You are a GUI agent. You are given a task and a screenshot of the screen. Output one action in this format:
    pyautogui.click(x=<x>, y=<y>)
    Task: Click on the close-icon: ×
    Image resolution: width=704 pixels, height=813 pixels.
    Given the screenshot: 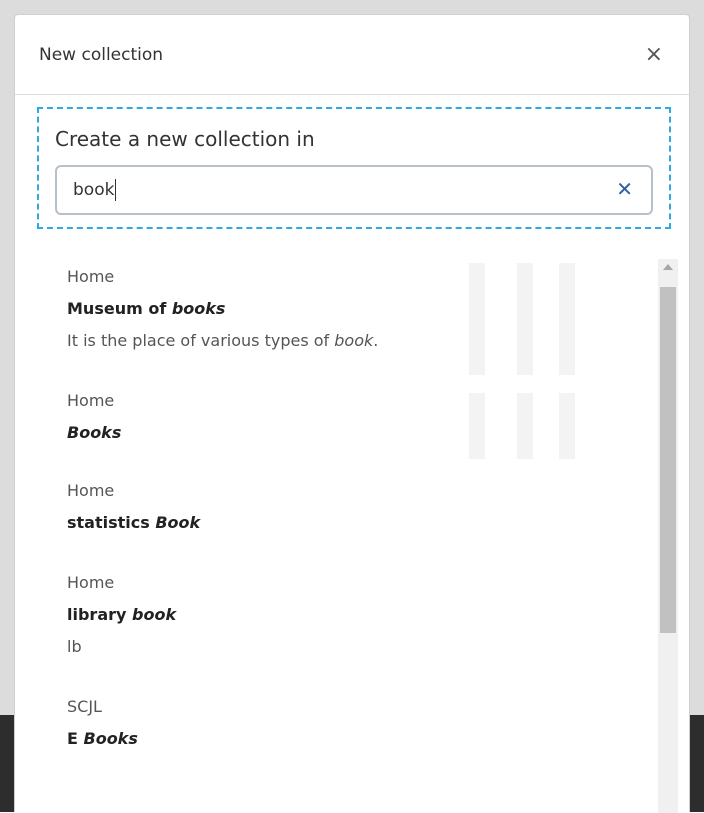 What is the action you would take?
    pyautogui.click(x=654, y=55)
    